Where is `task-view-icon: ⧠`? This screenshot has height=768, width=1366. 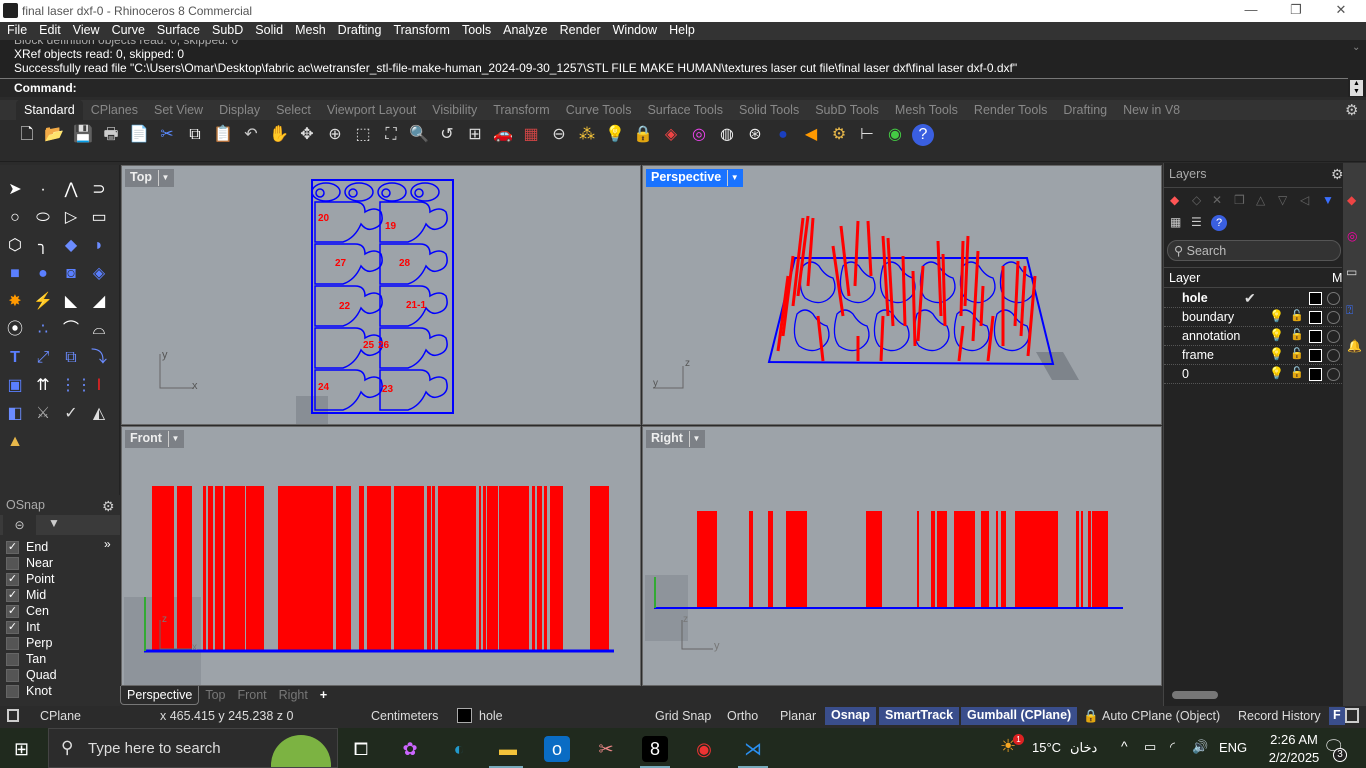
task-view-icon: ⧠ is located at coordinates (361, 749).